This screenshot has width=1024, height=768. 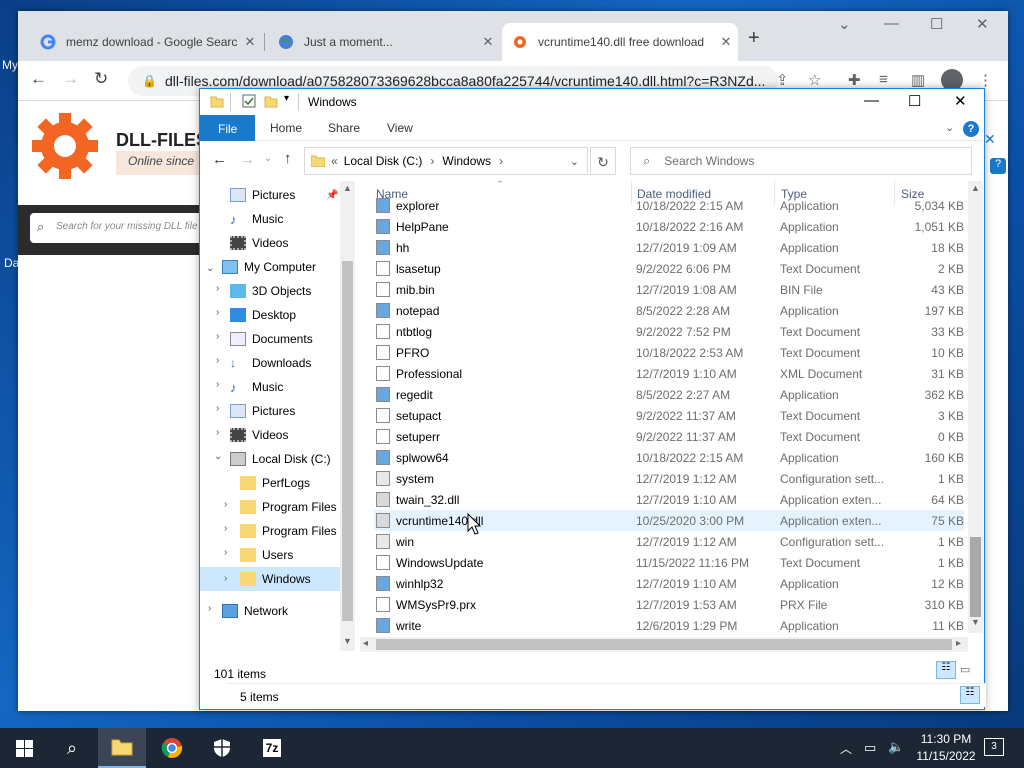 What do you see at coordinates (344, 128) in the screenshot?
I see `ribbon-tab-share: Share` at bounding box center [344, 128].